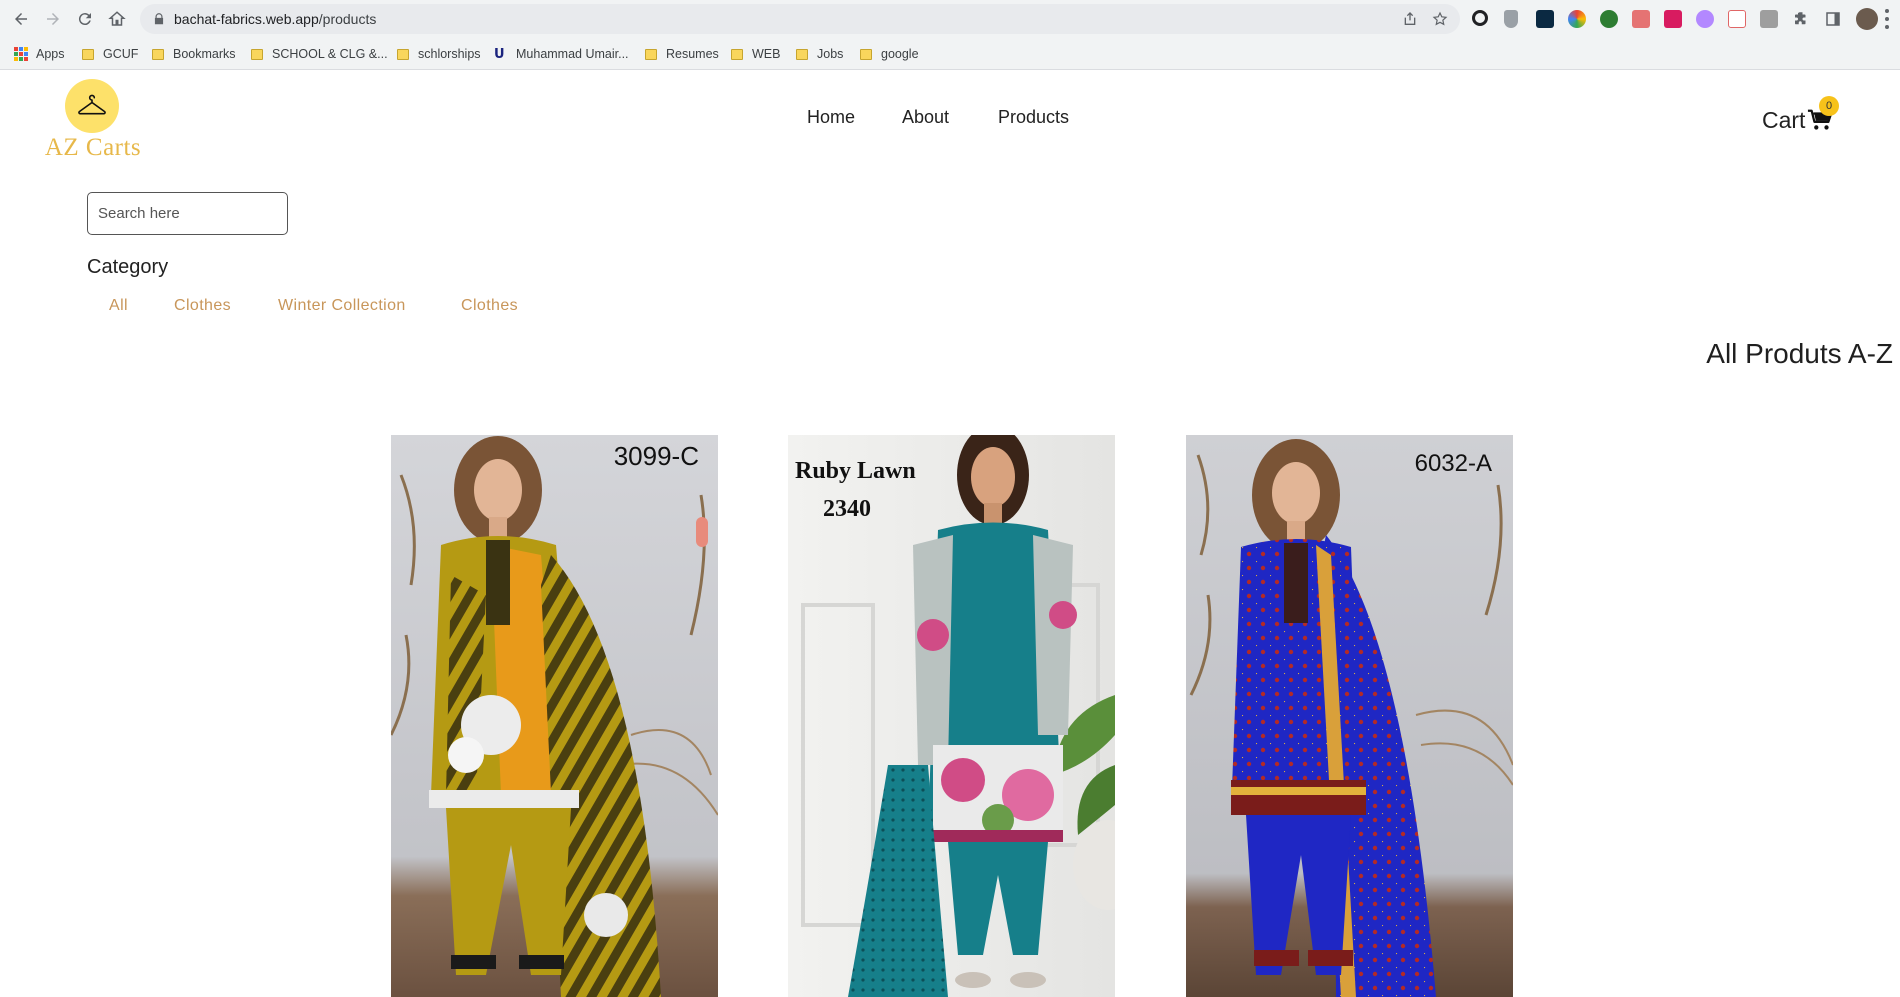  Describe the element at coordinates (342, 306) in the screenshot. I see `category-winter-collection: Winter Collection` at that location.